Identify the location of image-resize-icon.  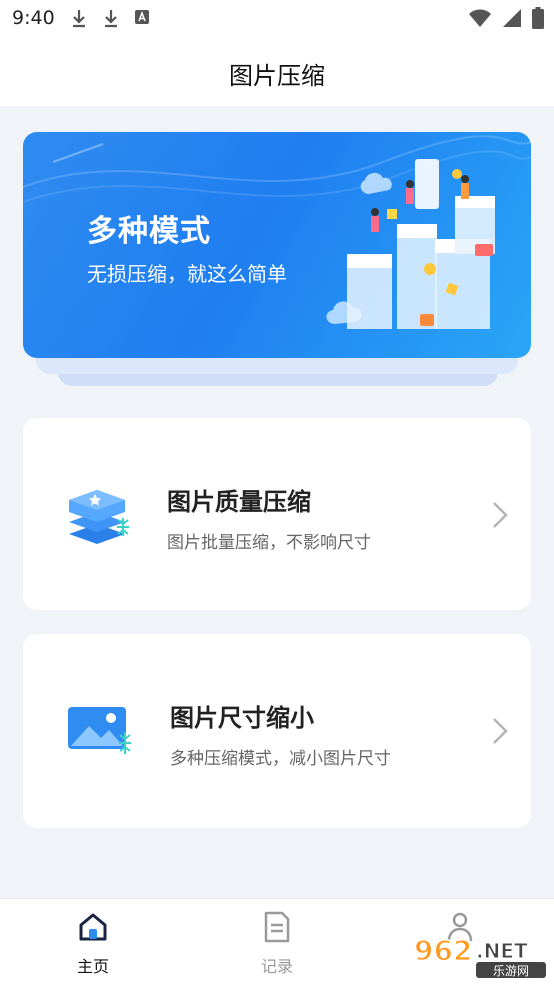
(99, 730).